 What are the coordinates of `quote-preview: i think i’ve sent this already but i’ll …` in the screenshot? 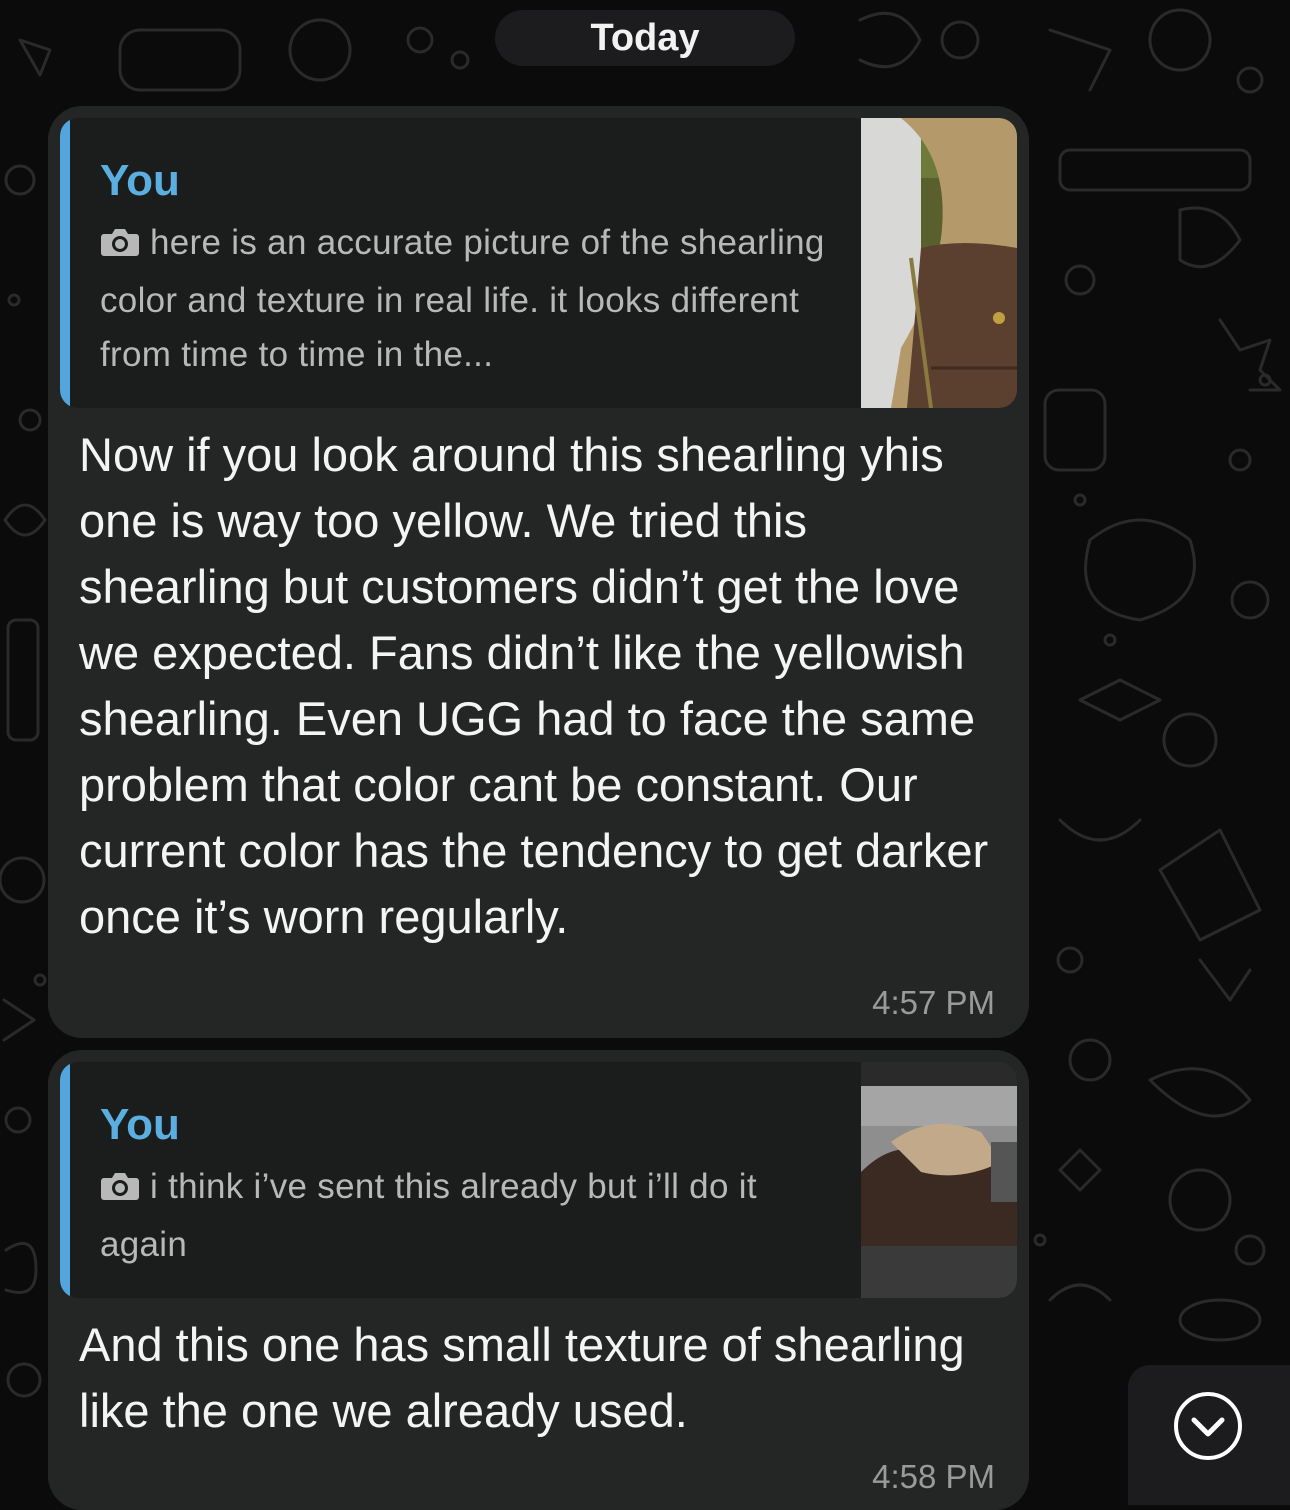 It's located at (470, 1216).